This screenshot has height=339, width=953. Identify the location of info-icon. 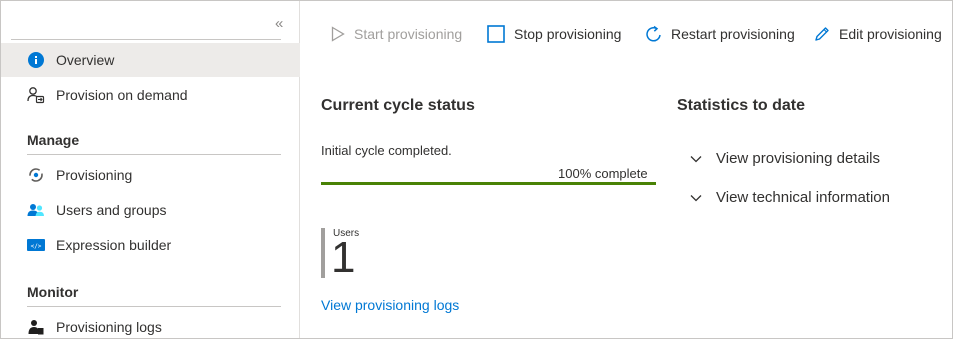
(36, 60).